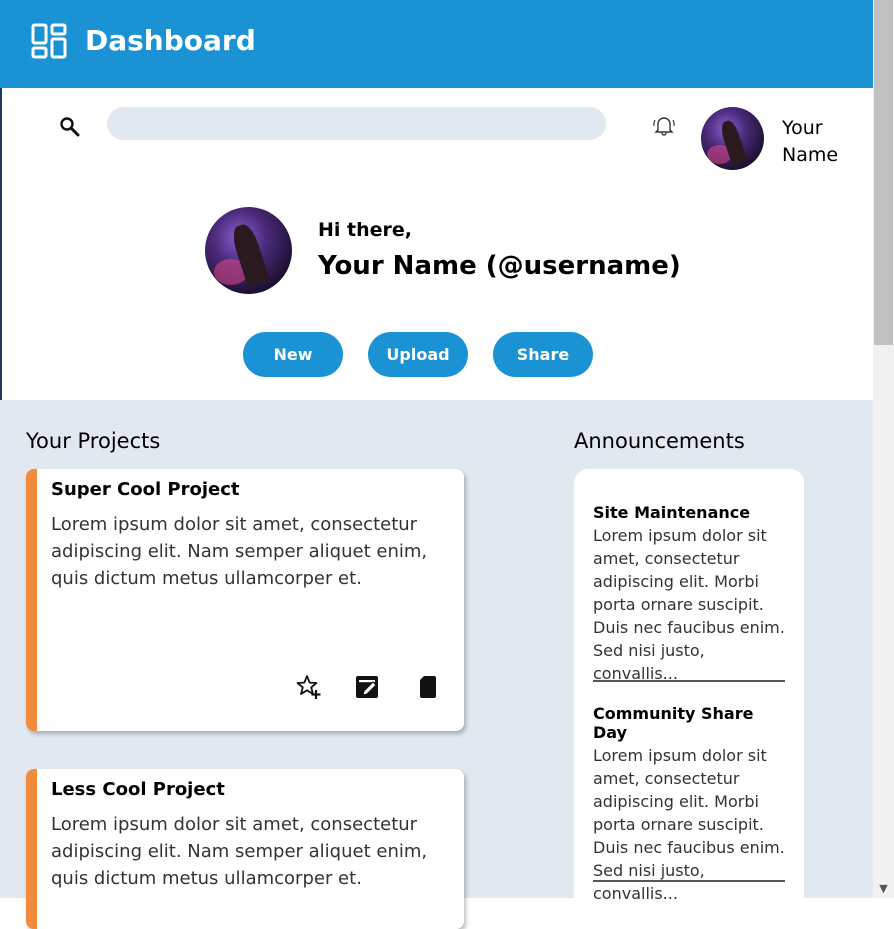 Image resolution: width=894 pixels, height=929 pixels. Describe the element at coordinates (664, 125) in the screenshot. I see `bell-icon` at that location.